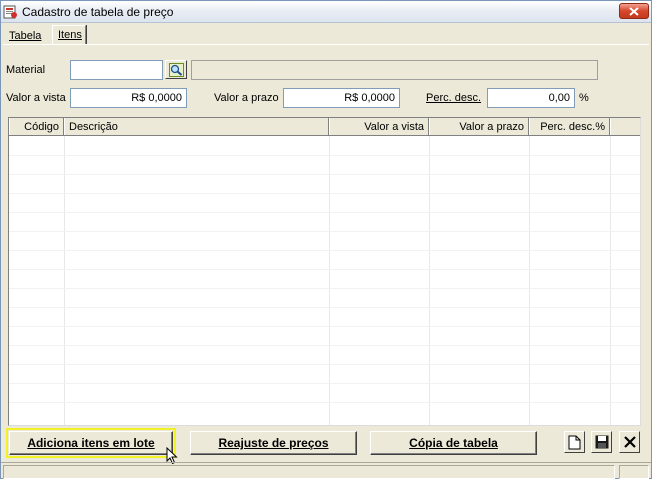 This screenshot has width=652, height=479. Describe the element at coordinates (394, 70) in the screenshot. I see `material-description-field` at that location.